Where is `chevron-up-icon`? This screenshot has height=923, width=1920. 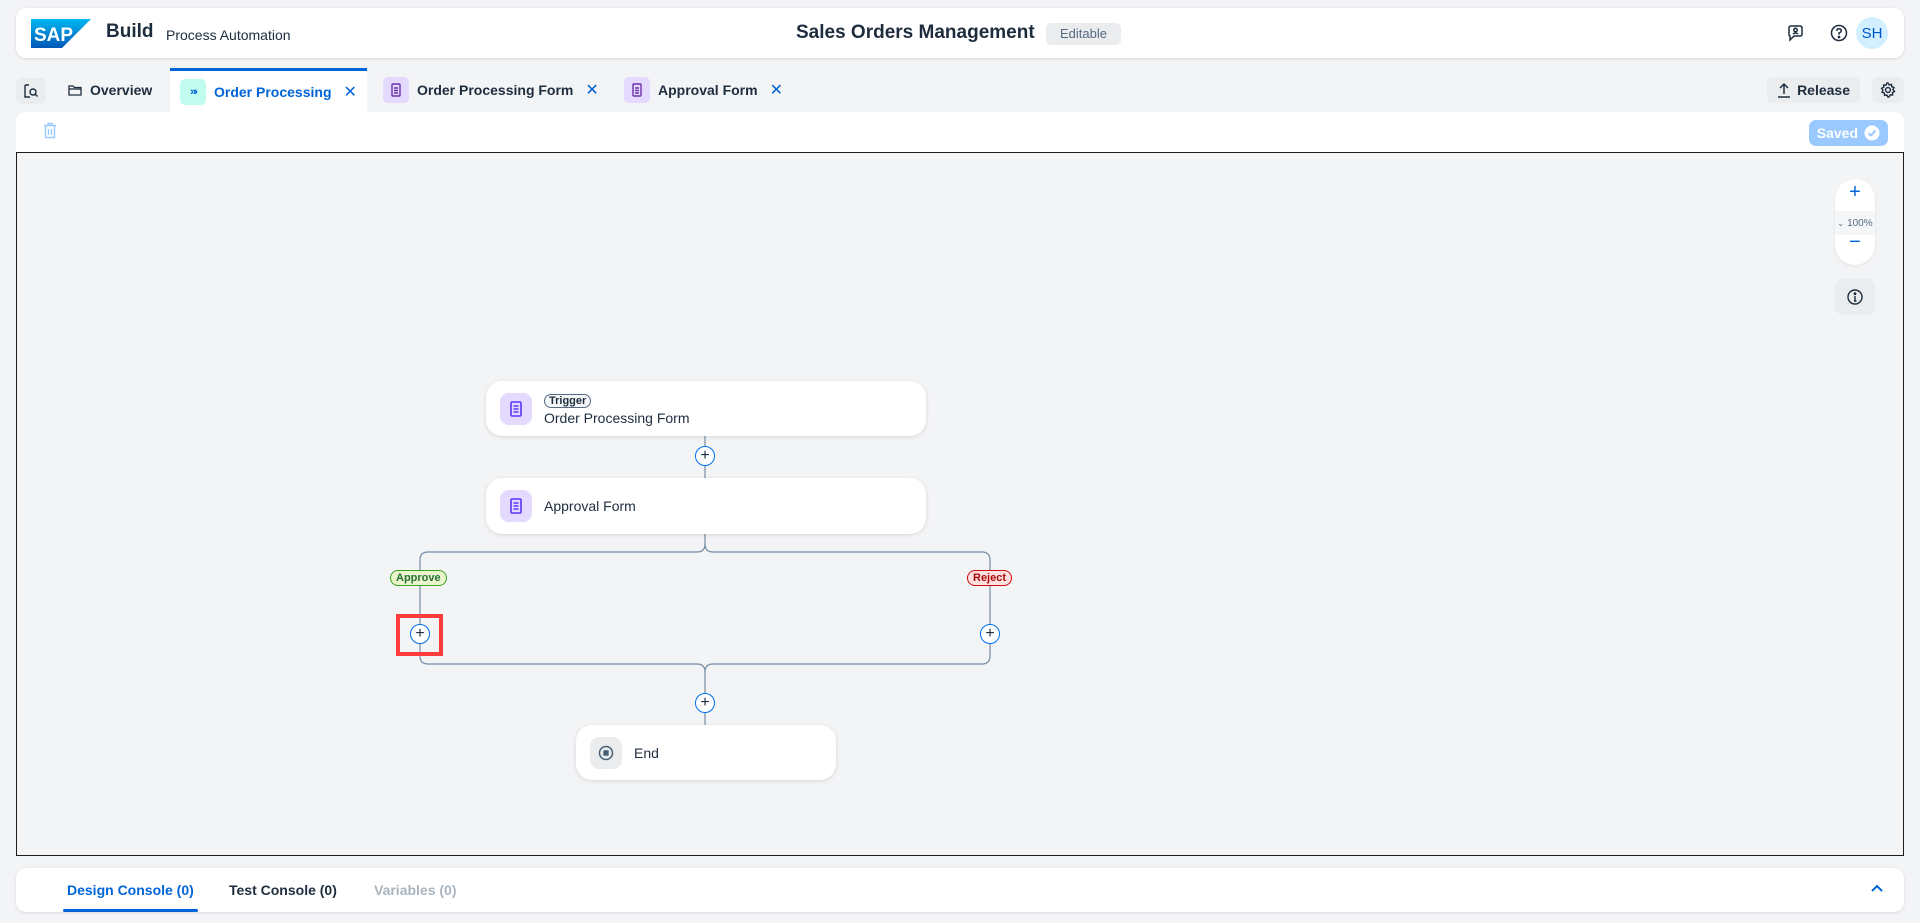
chevron-up-icon is located at coordinates (1877, 888).